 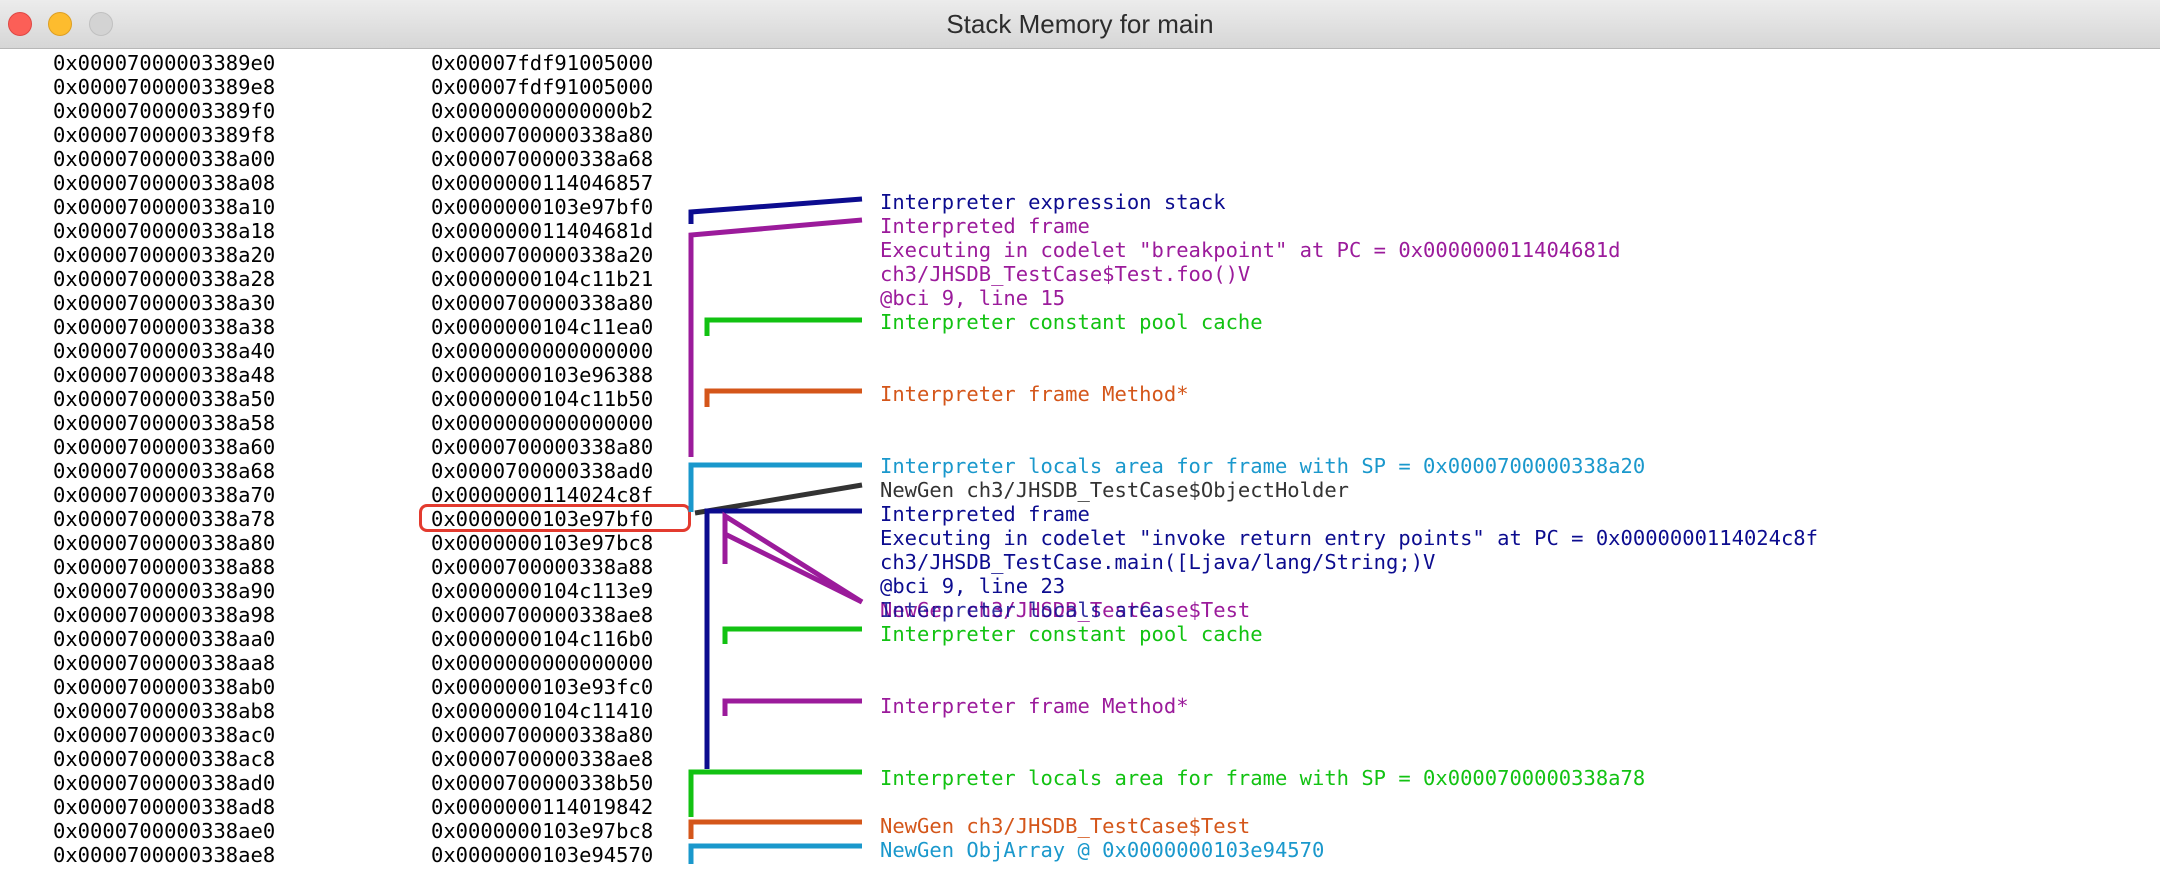 What do you see at coordinates (775, 337) in the screenshot?
I see `interp-frame-1-bracket` at bounding box center [775, 337].